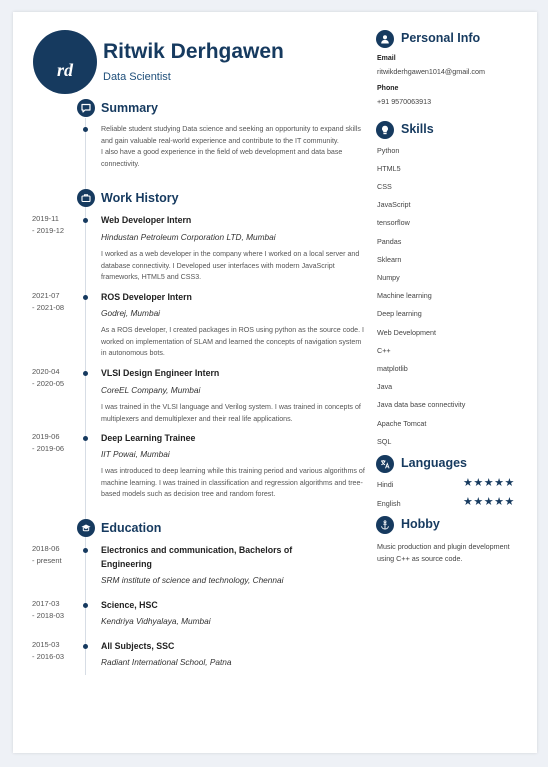 This screenshot has width=548, height=767. What do you see at coordinates (386, 58) in the screenshot?
I see `email-label: Email` at bounding box center [386, 58].